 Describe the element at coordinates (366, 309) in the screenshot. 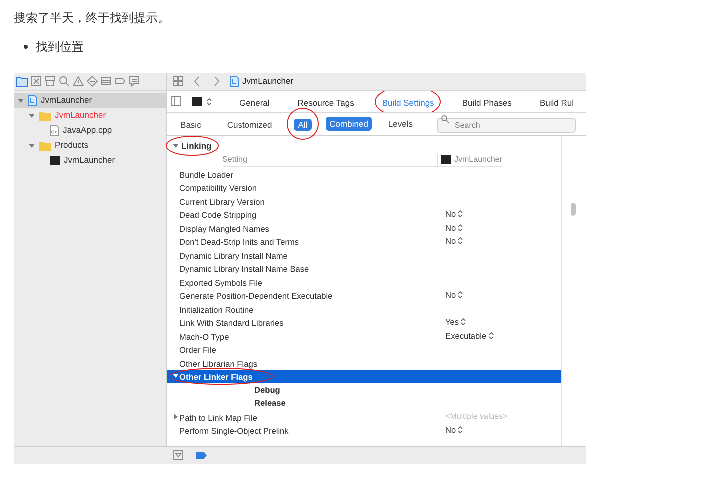

I see `setting-row: Initialization Routine` at that location.